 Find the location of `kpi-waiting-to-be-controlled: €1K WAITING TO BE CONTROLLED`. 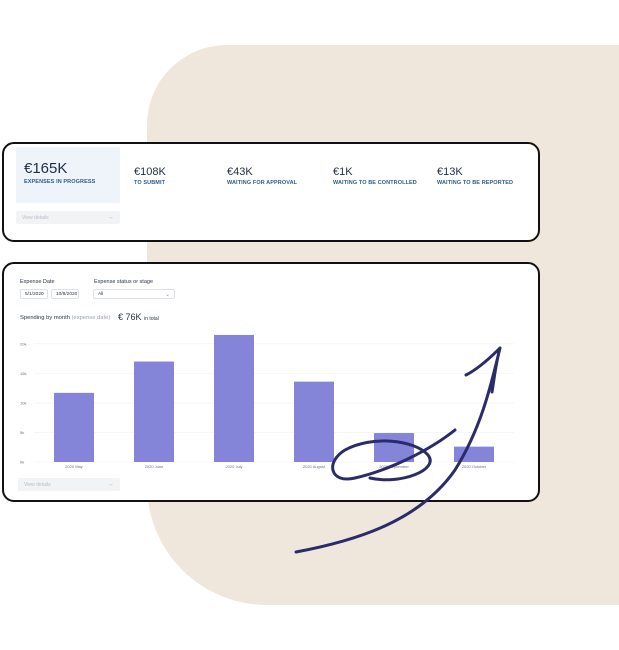

kpi-waiting-to-be-controlled: €1K WAITING TO BE CONTROLLED is located at coordinates (375, 176).